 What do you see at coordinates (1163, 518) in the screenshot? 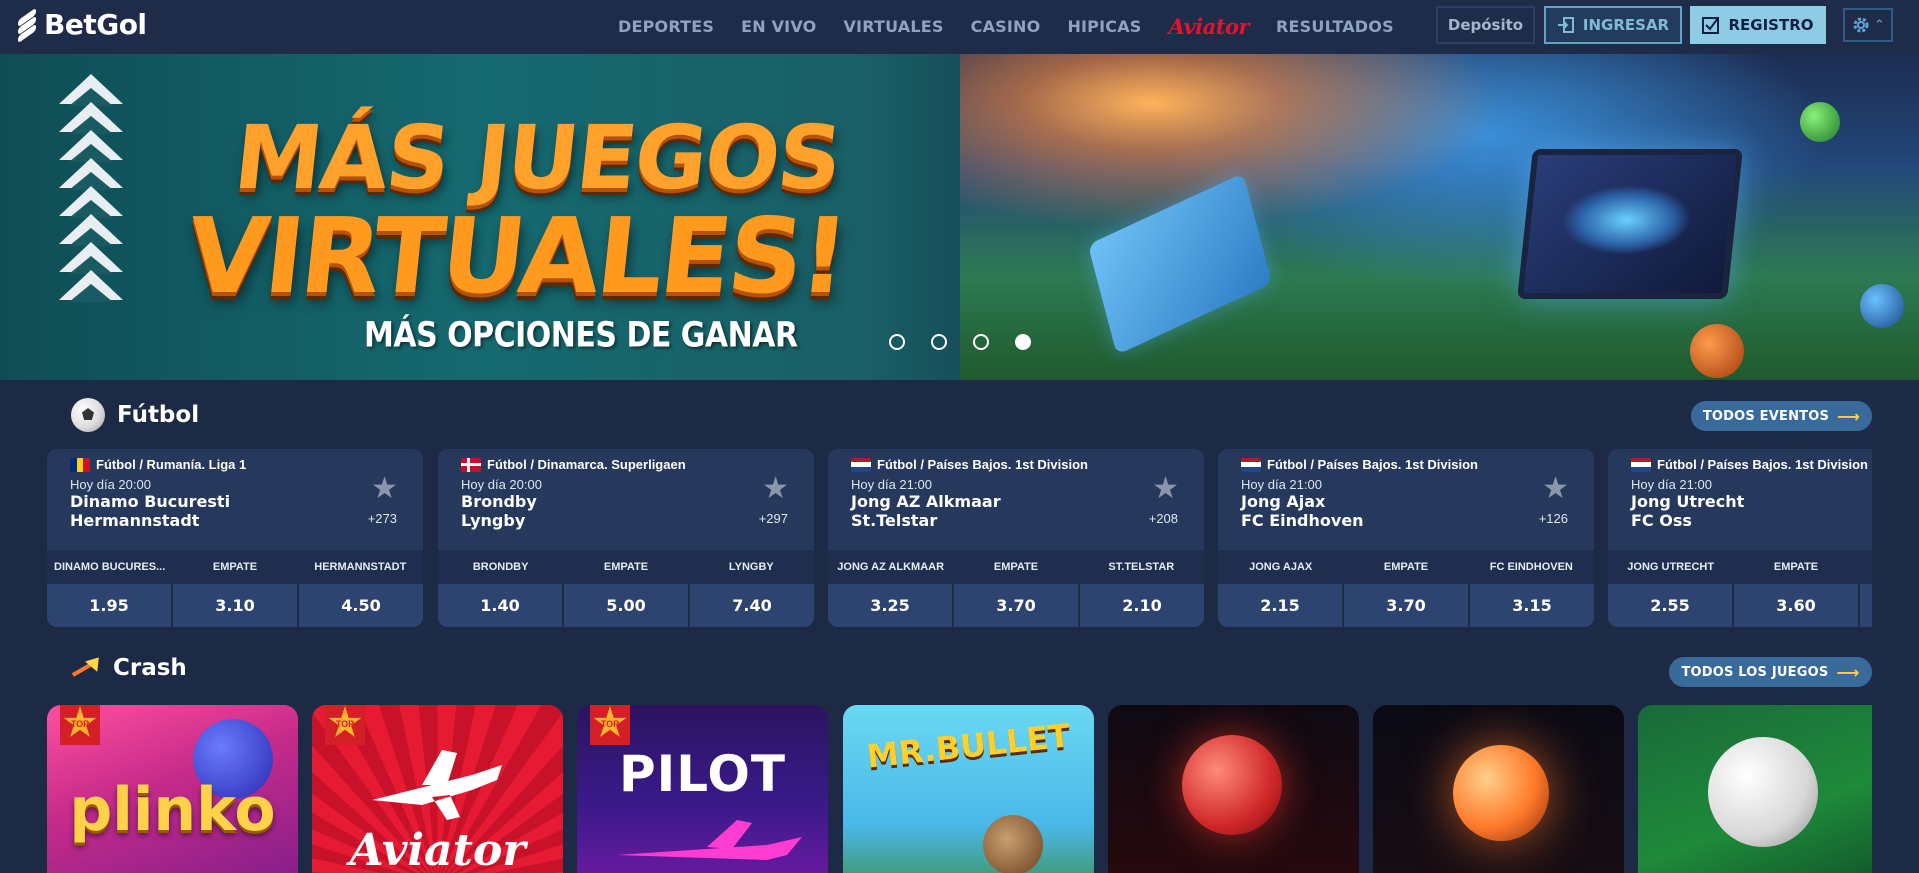
I see `more-markets-count: +208` at bounding box center [1163, 518].